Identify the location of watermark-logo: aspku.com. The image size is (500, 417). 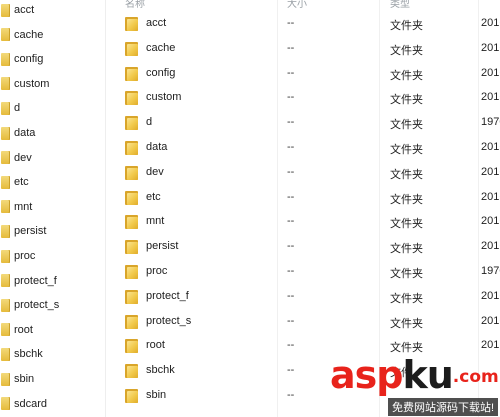
(414, 376).